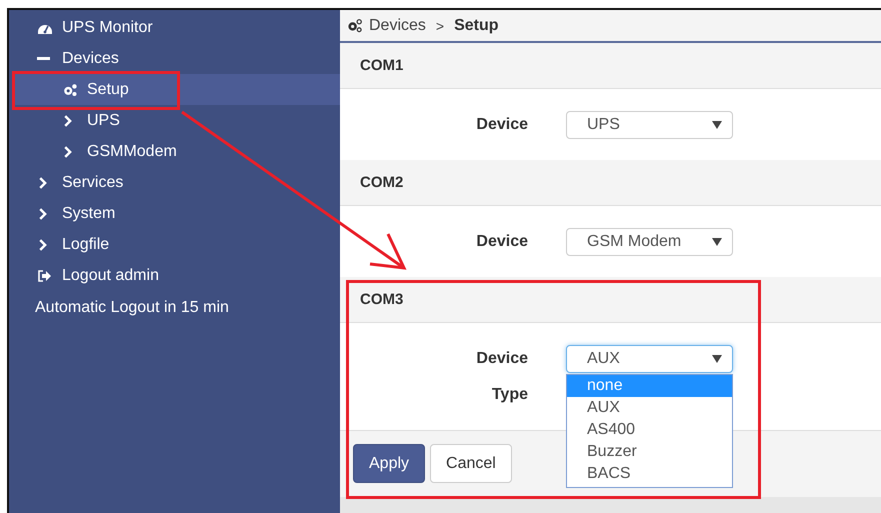 The height and width of the screenshot is (513, 881). What do you see at coordinates (132, 307) in the screenshot?
I see `logout-timer-text: Automatic Logout in 15 min` at bounding box center [132, 307].